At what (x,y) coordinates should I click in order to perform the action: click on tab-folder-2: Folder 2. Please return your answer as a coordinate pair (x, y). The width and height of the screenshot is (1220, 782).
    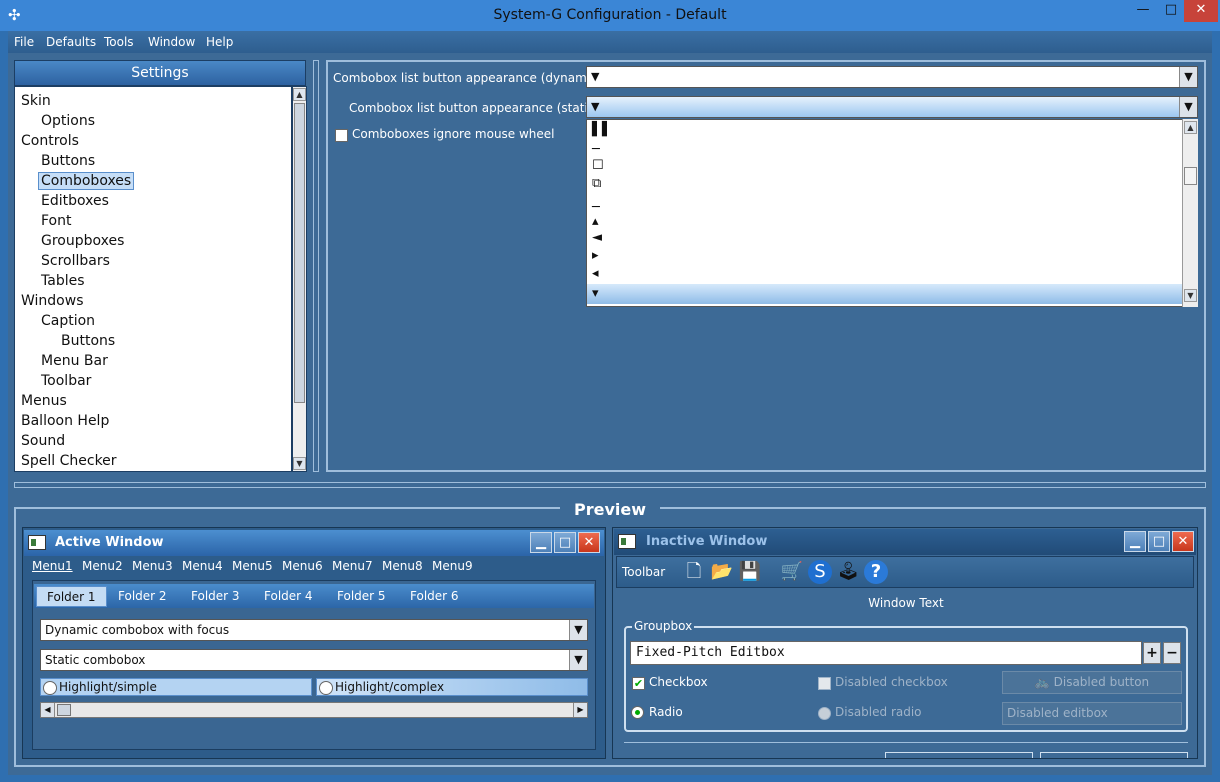
    Looking at the image, I should click on (142, 596).